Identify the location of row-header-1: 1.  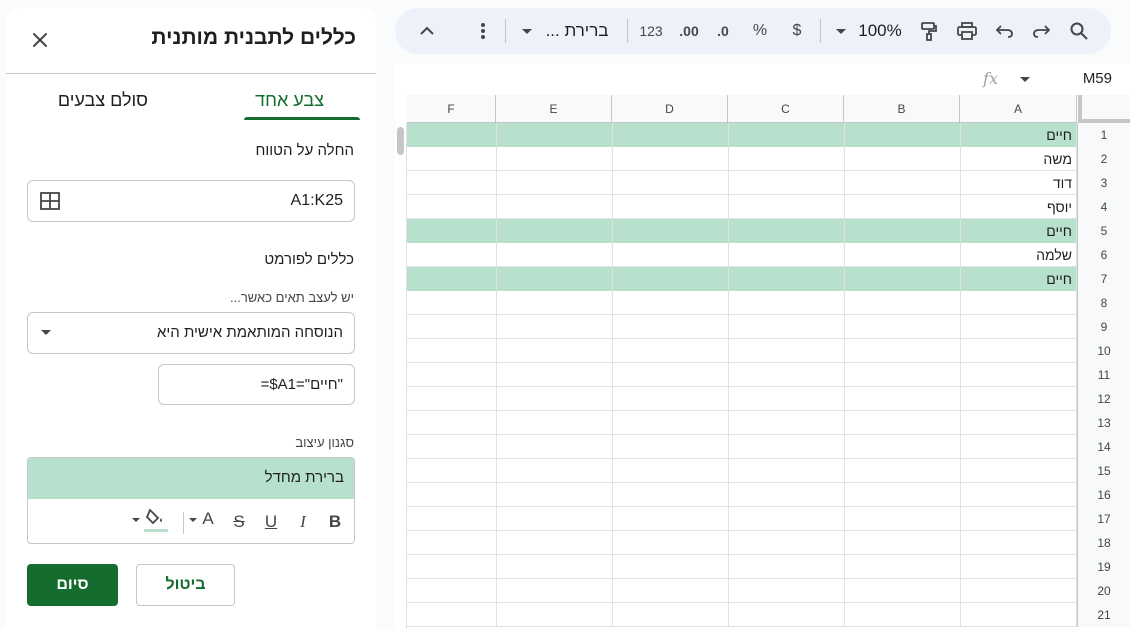
(1103, 135).